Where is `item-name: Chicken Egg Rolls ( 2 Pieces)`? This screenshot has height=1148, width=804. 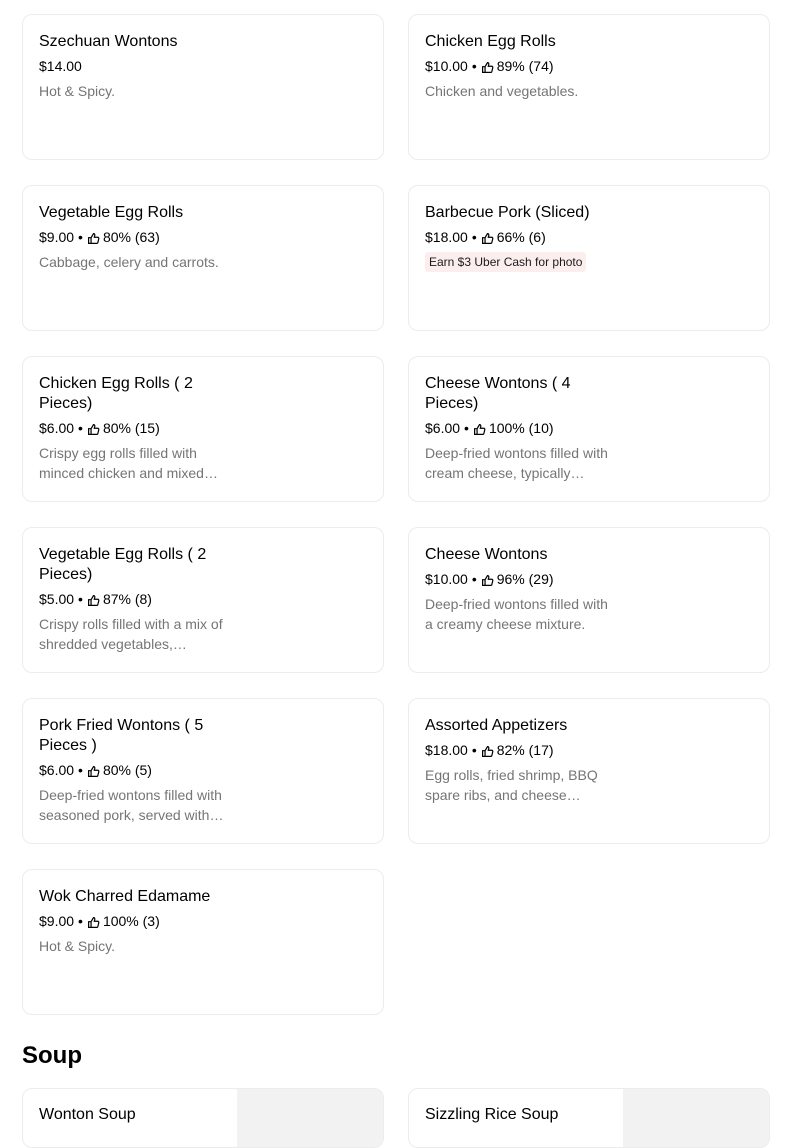 item-name: Chicken Egg Rolls ( 2 Pieces) is located at coordinates (116, 393).